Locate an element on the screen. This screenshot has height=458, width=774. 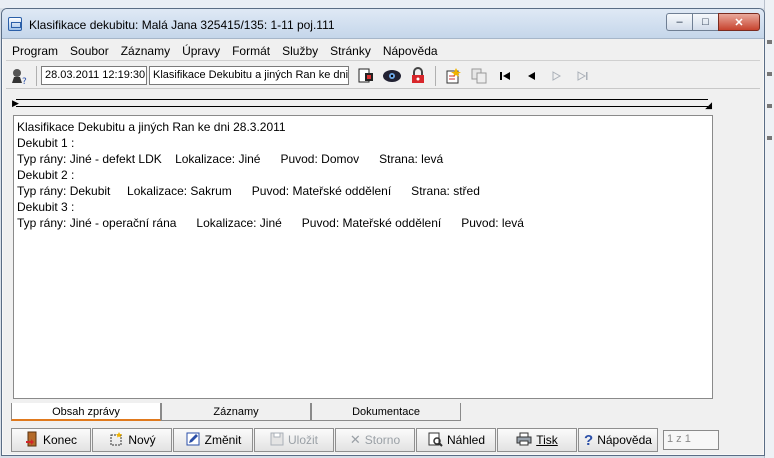
close-button: ✕ is located at coordinates (739, 22).